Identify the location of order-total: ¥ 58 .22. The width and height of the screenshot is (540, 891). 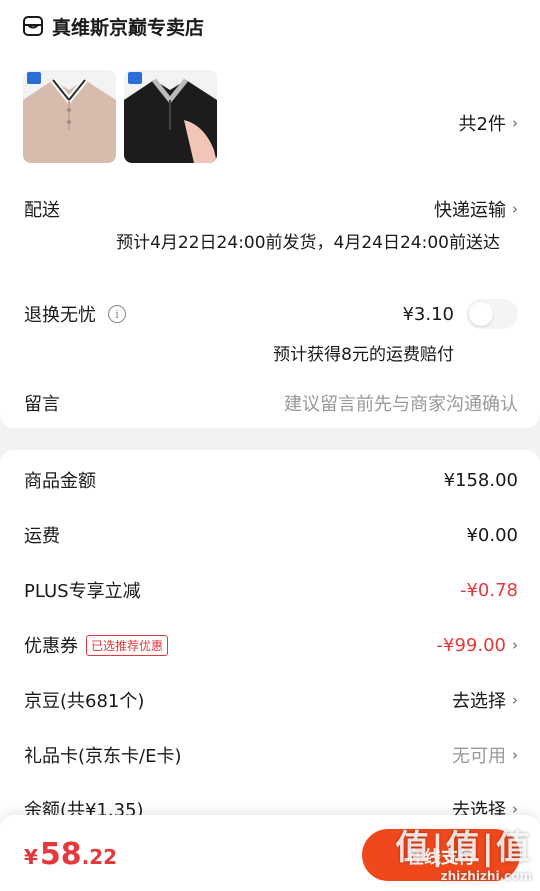
(70, 854).